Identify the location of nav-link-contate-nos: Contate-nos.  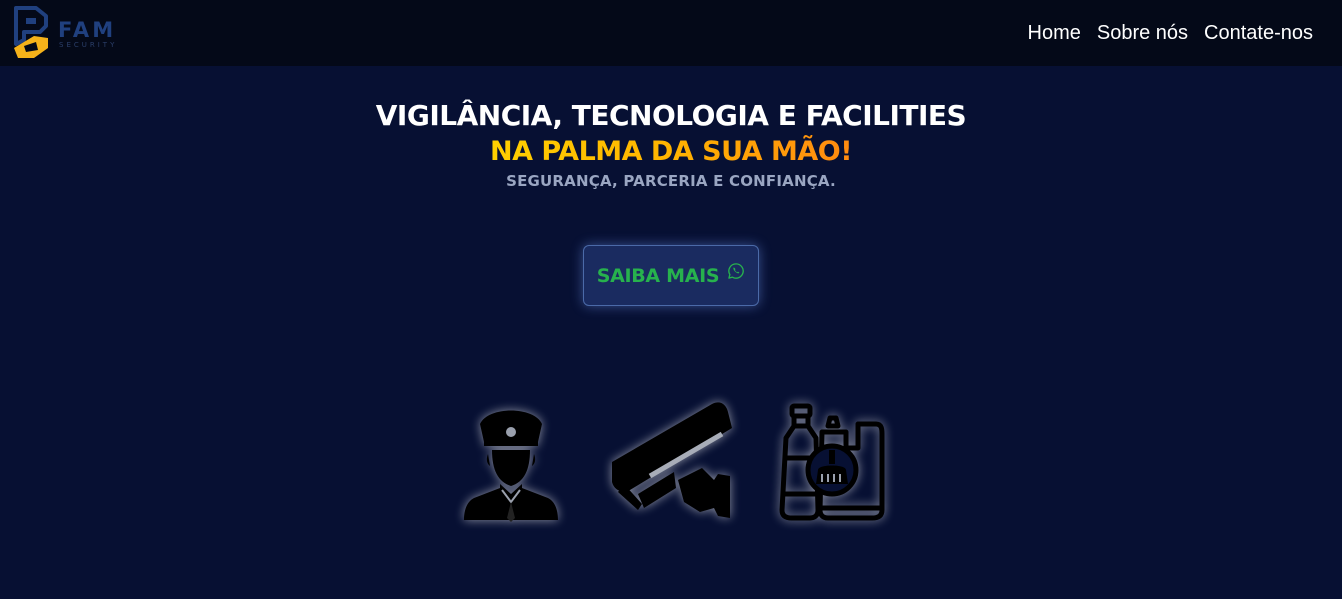
(1258, 33).